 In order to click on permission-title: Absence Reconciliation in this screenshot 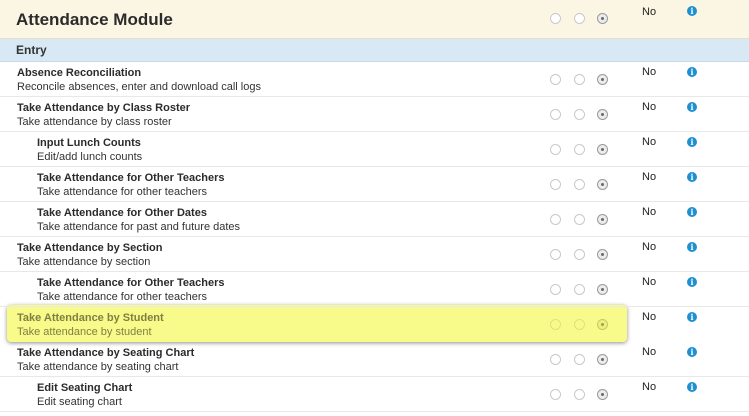, I will do `click(79, 73)`.